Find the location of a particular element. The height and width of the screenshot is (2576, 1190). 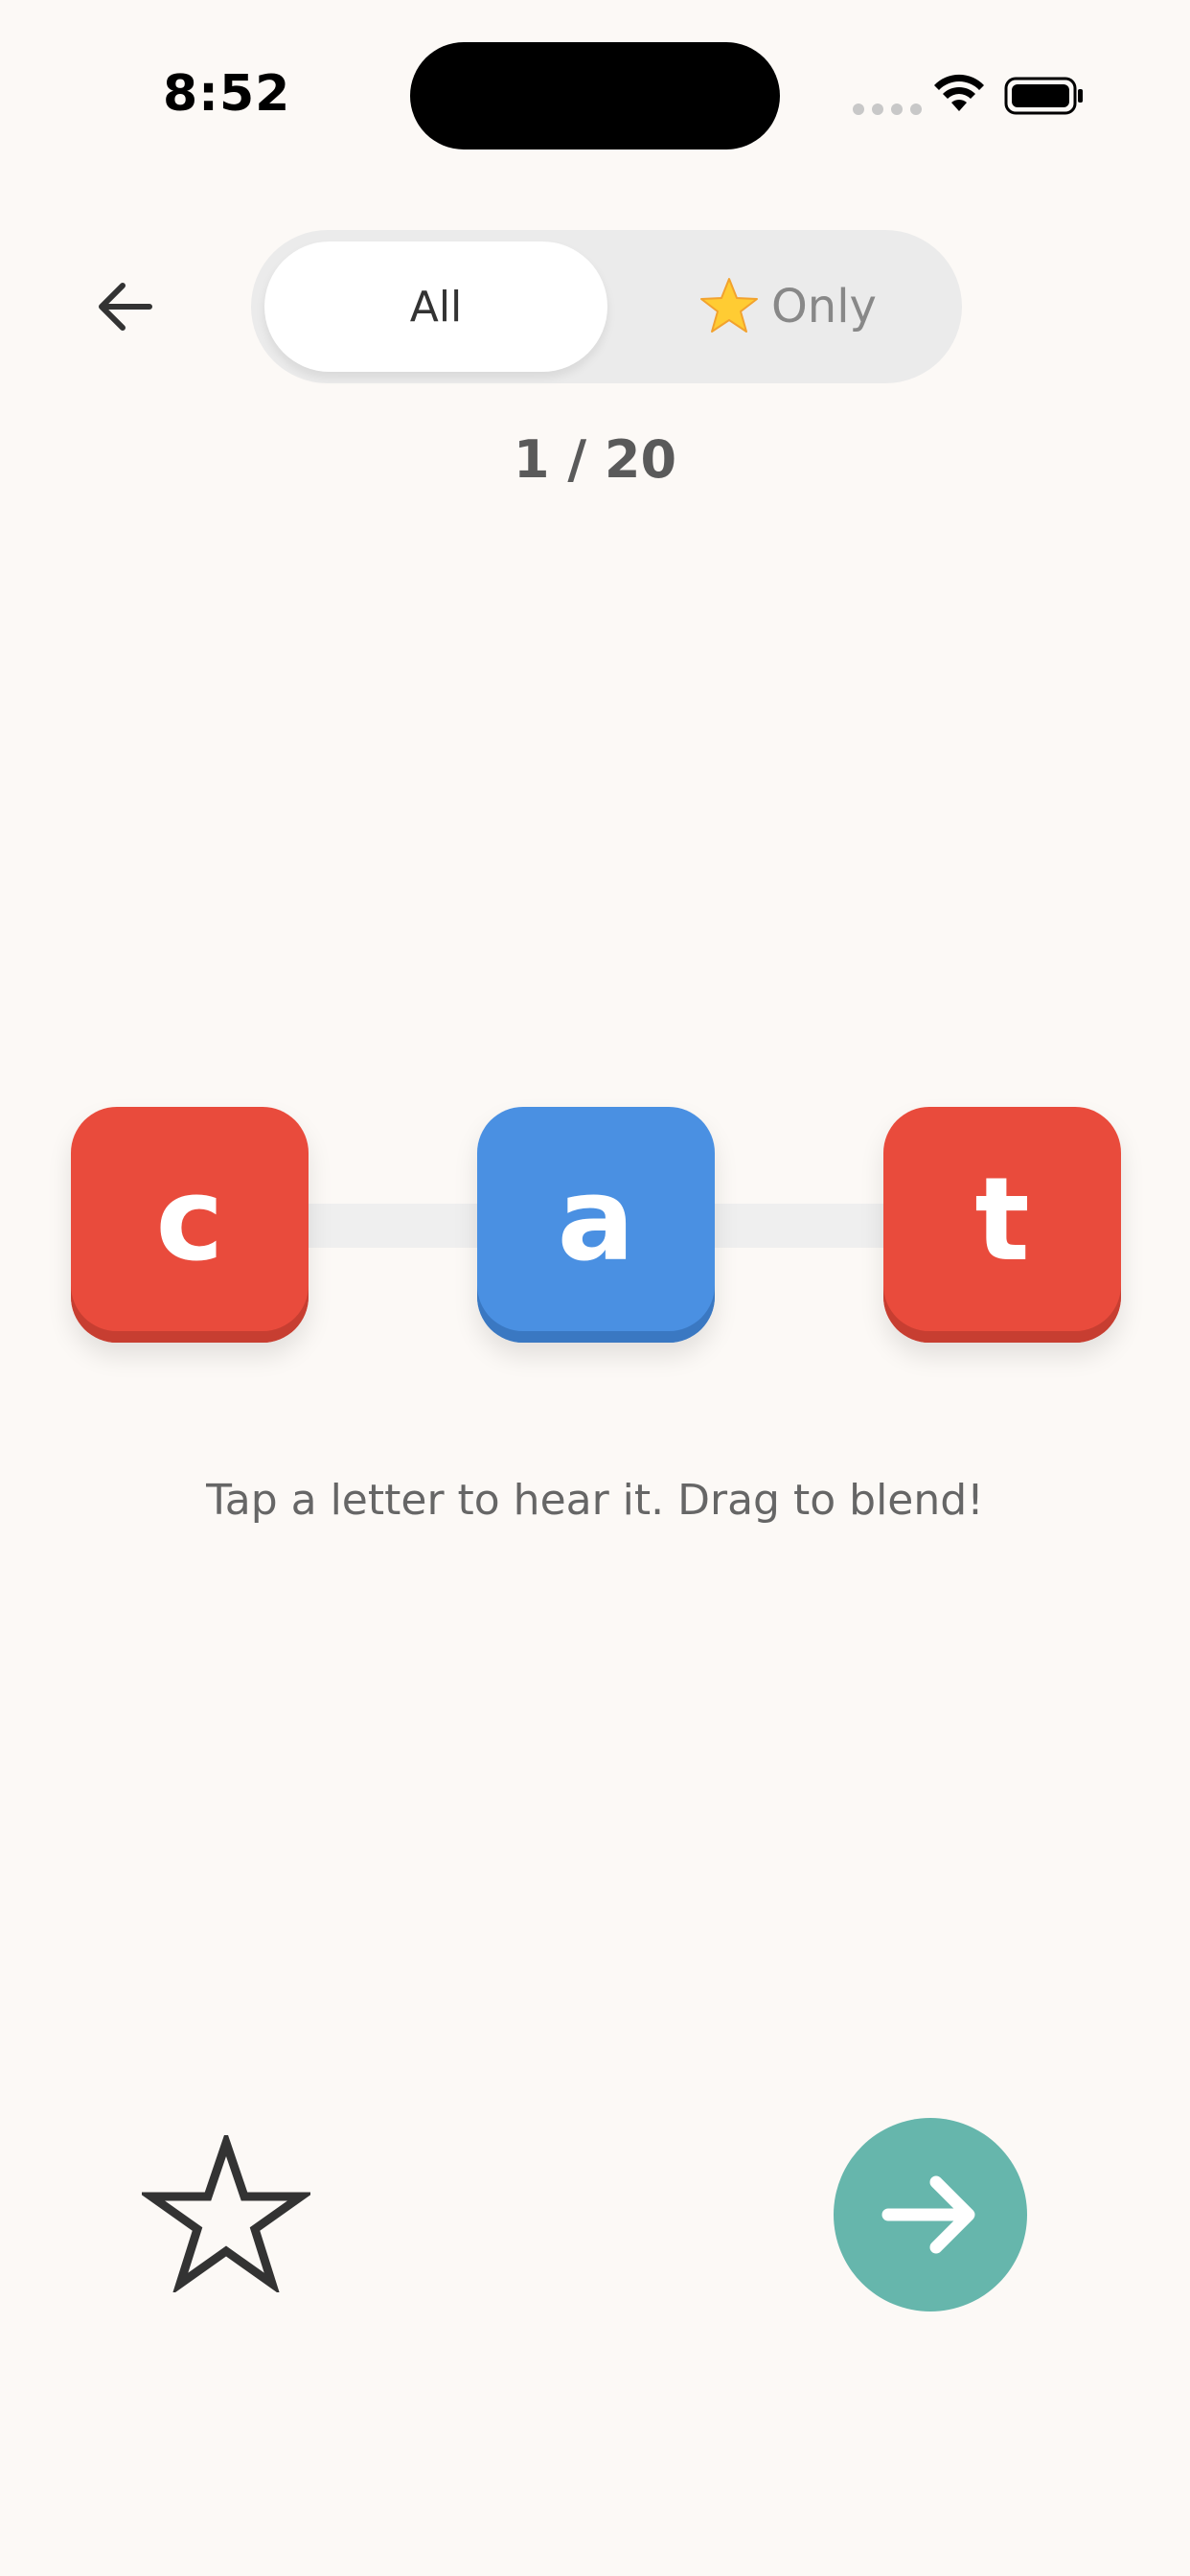

wifi-icon is located at coordinates (959, 92).